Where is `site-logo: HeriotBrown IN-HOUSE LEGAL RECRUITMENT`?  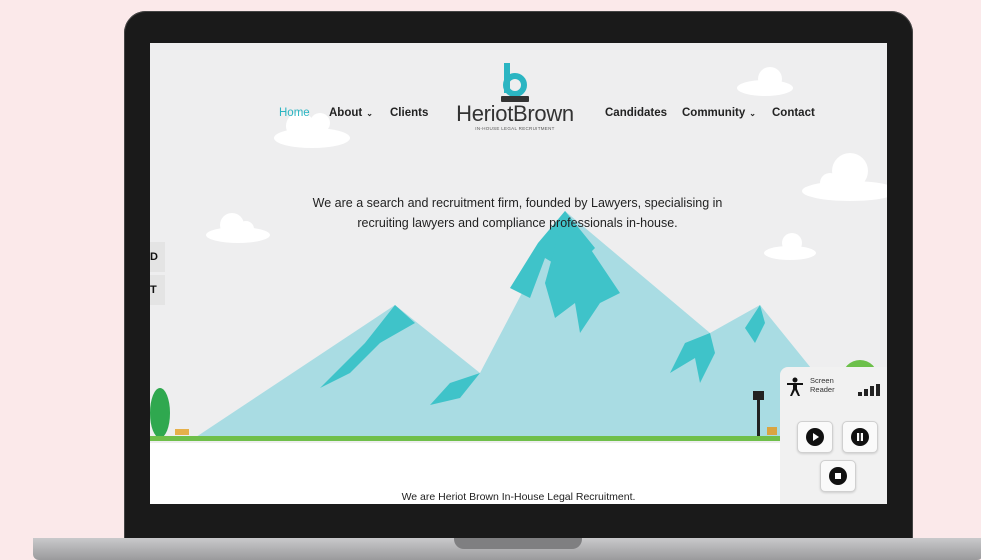
site-logo: HeriotBrown IN-HOUSE LEGAL RECRUITMENT is located at coordinates (515, 97).